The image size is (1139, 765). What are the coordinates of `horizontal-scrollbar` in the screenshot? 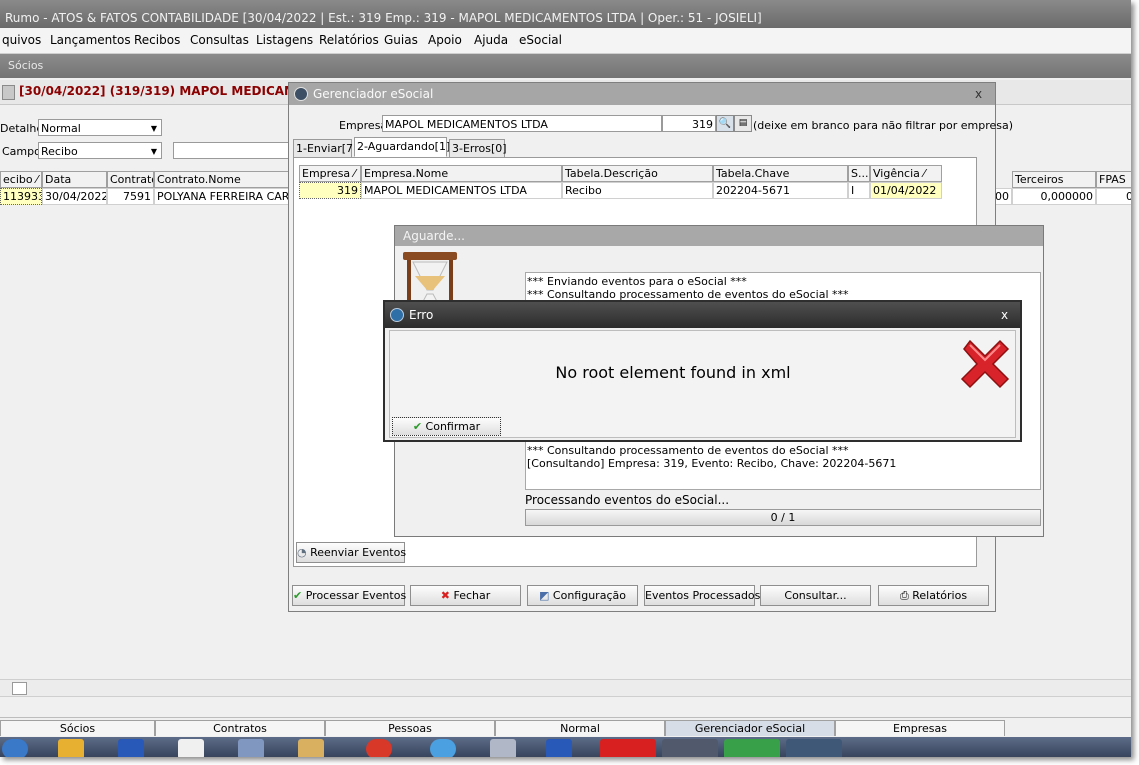 It's located at (565, 688).